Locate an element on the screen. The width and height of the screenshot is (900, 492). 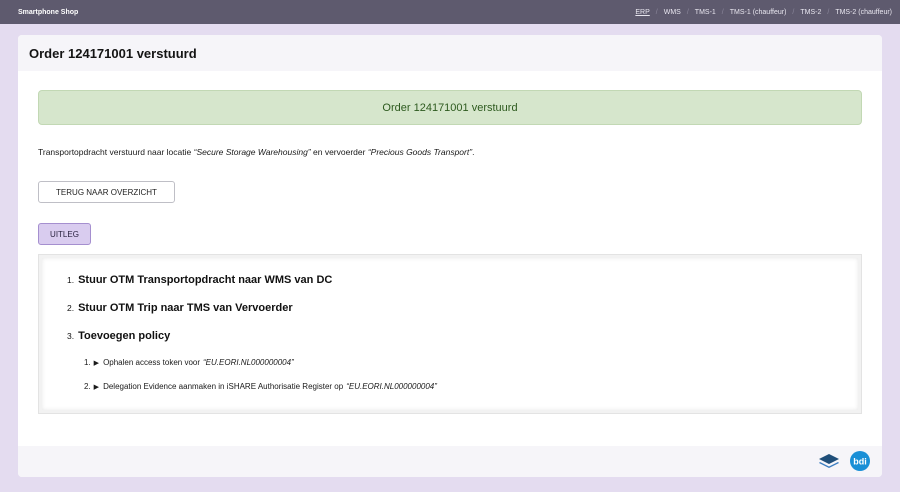
step-title: Toevoegen policy is located at coordinates (124, 336).